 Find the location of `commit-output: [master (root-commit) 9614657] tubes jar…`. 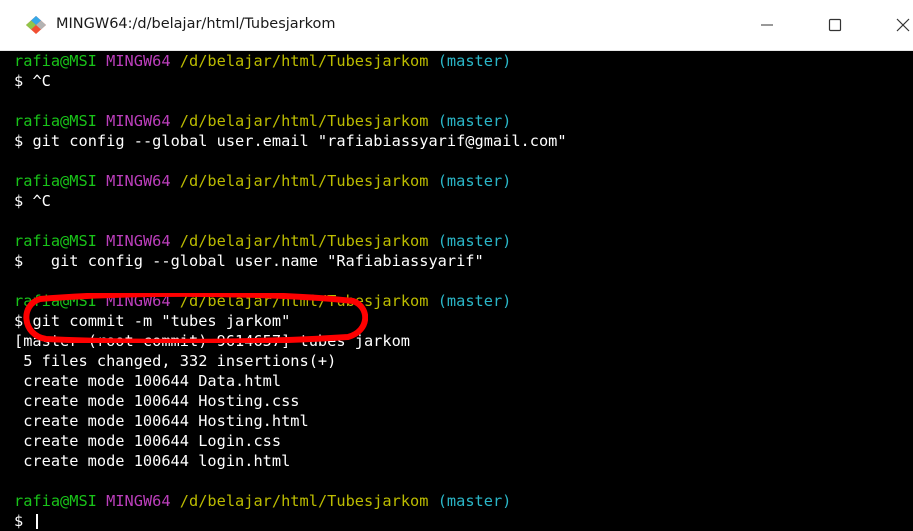

commit-output: [master (root-commit) 9614657] tubes jar… is located at coordinates (212, 341).